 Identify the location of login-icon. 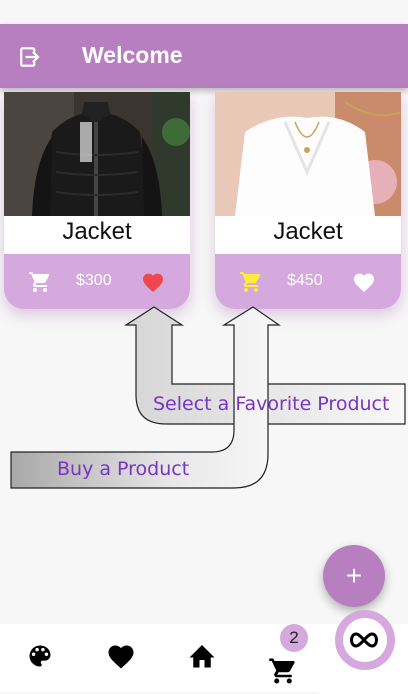
(31, 57).